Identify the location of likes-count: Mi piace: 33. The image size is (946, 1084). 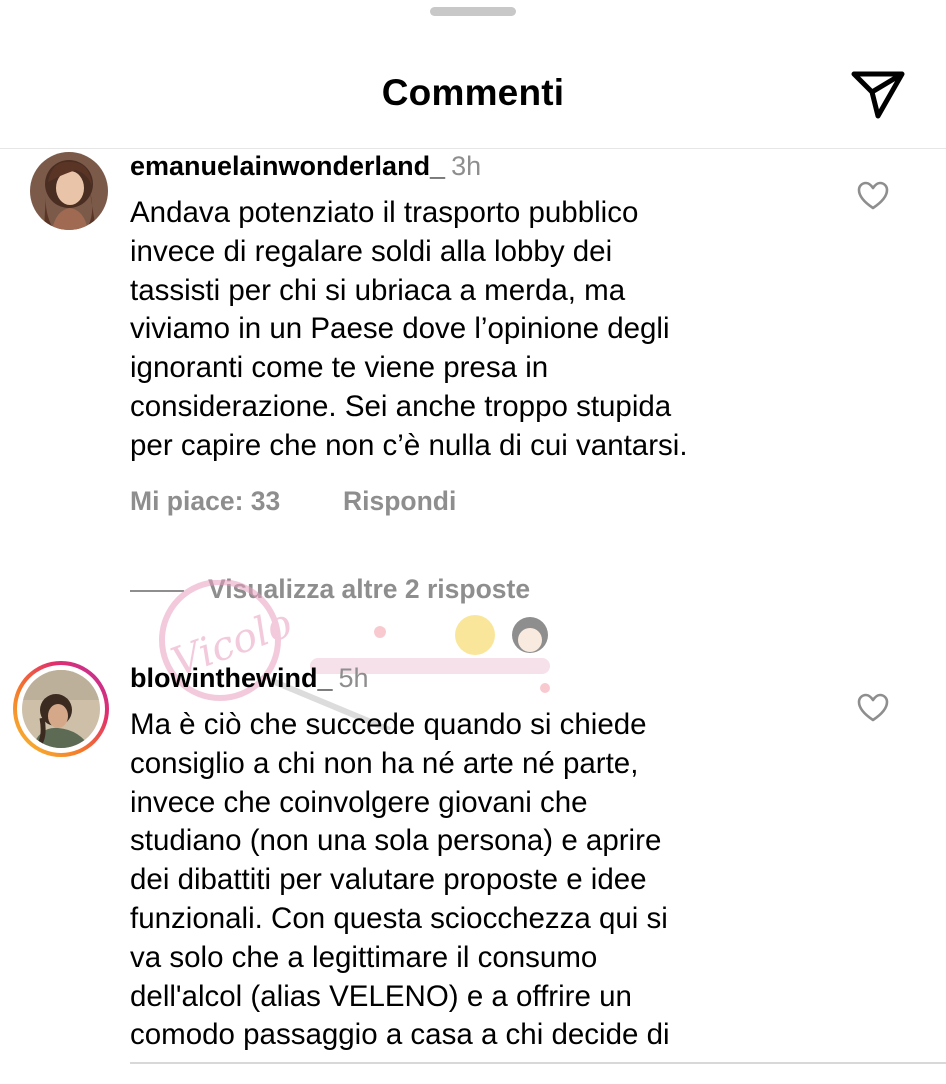
(205, 501).